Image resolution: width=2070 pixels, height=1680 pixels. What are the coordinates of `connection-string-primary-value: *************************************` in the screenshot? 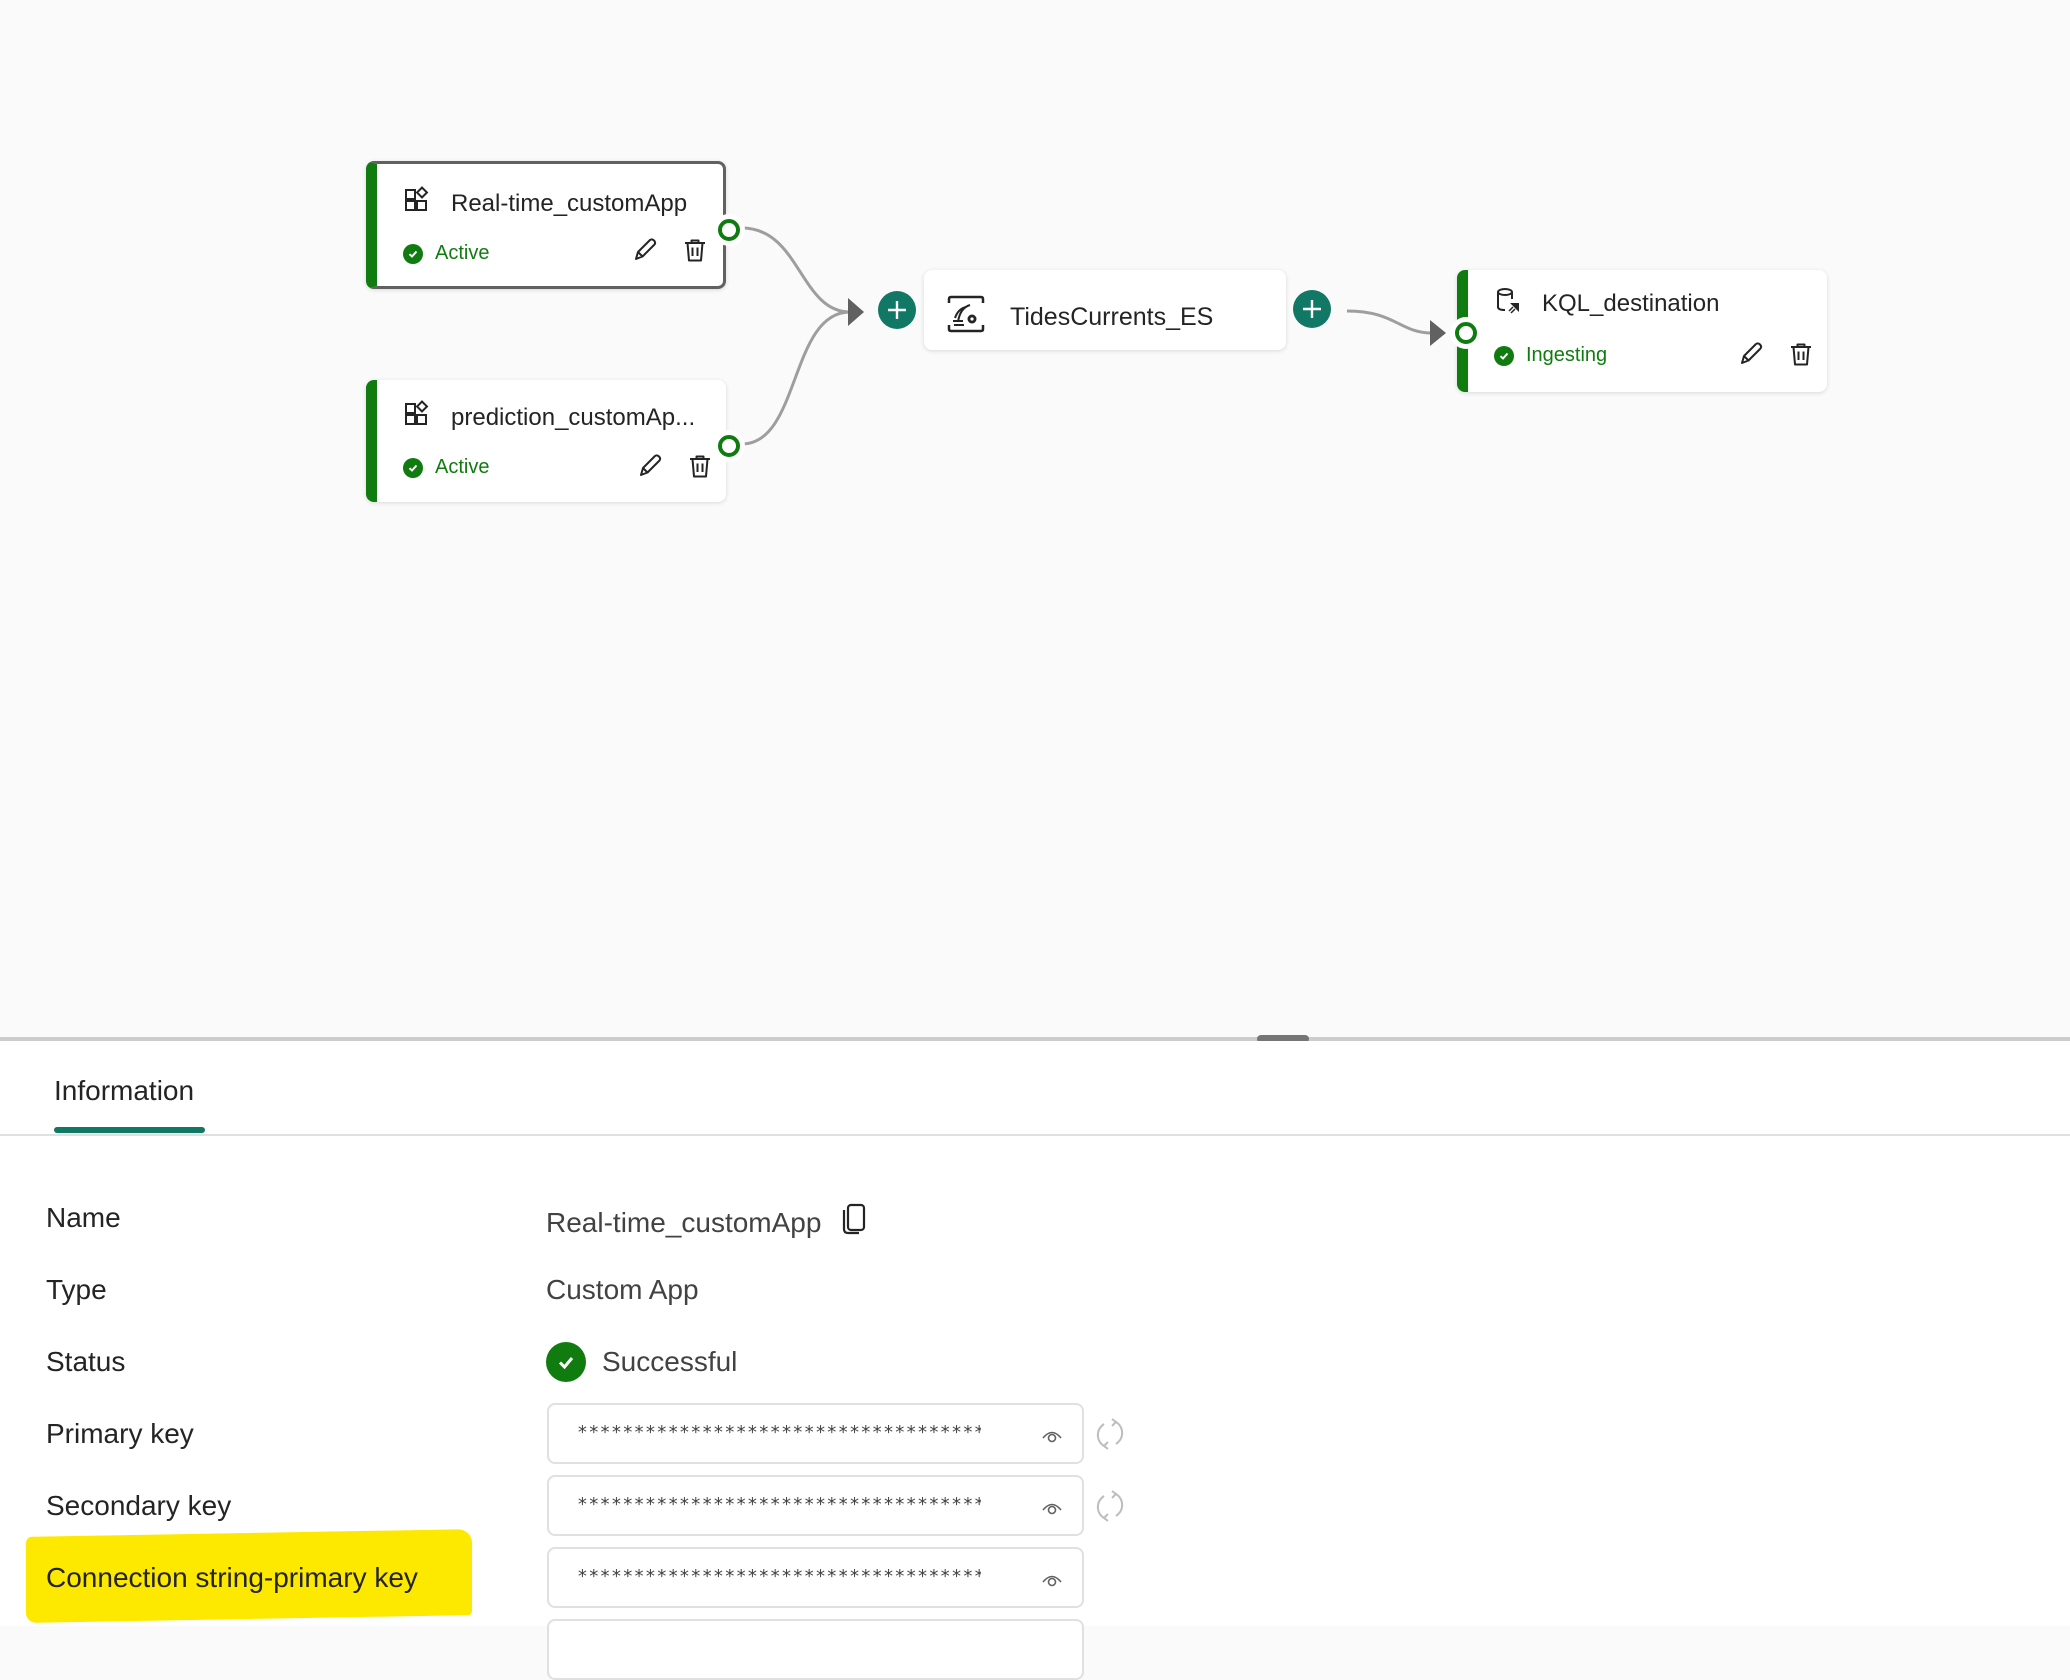 It's located at (779, 1576).